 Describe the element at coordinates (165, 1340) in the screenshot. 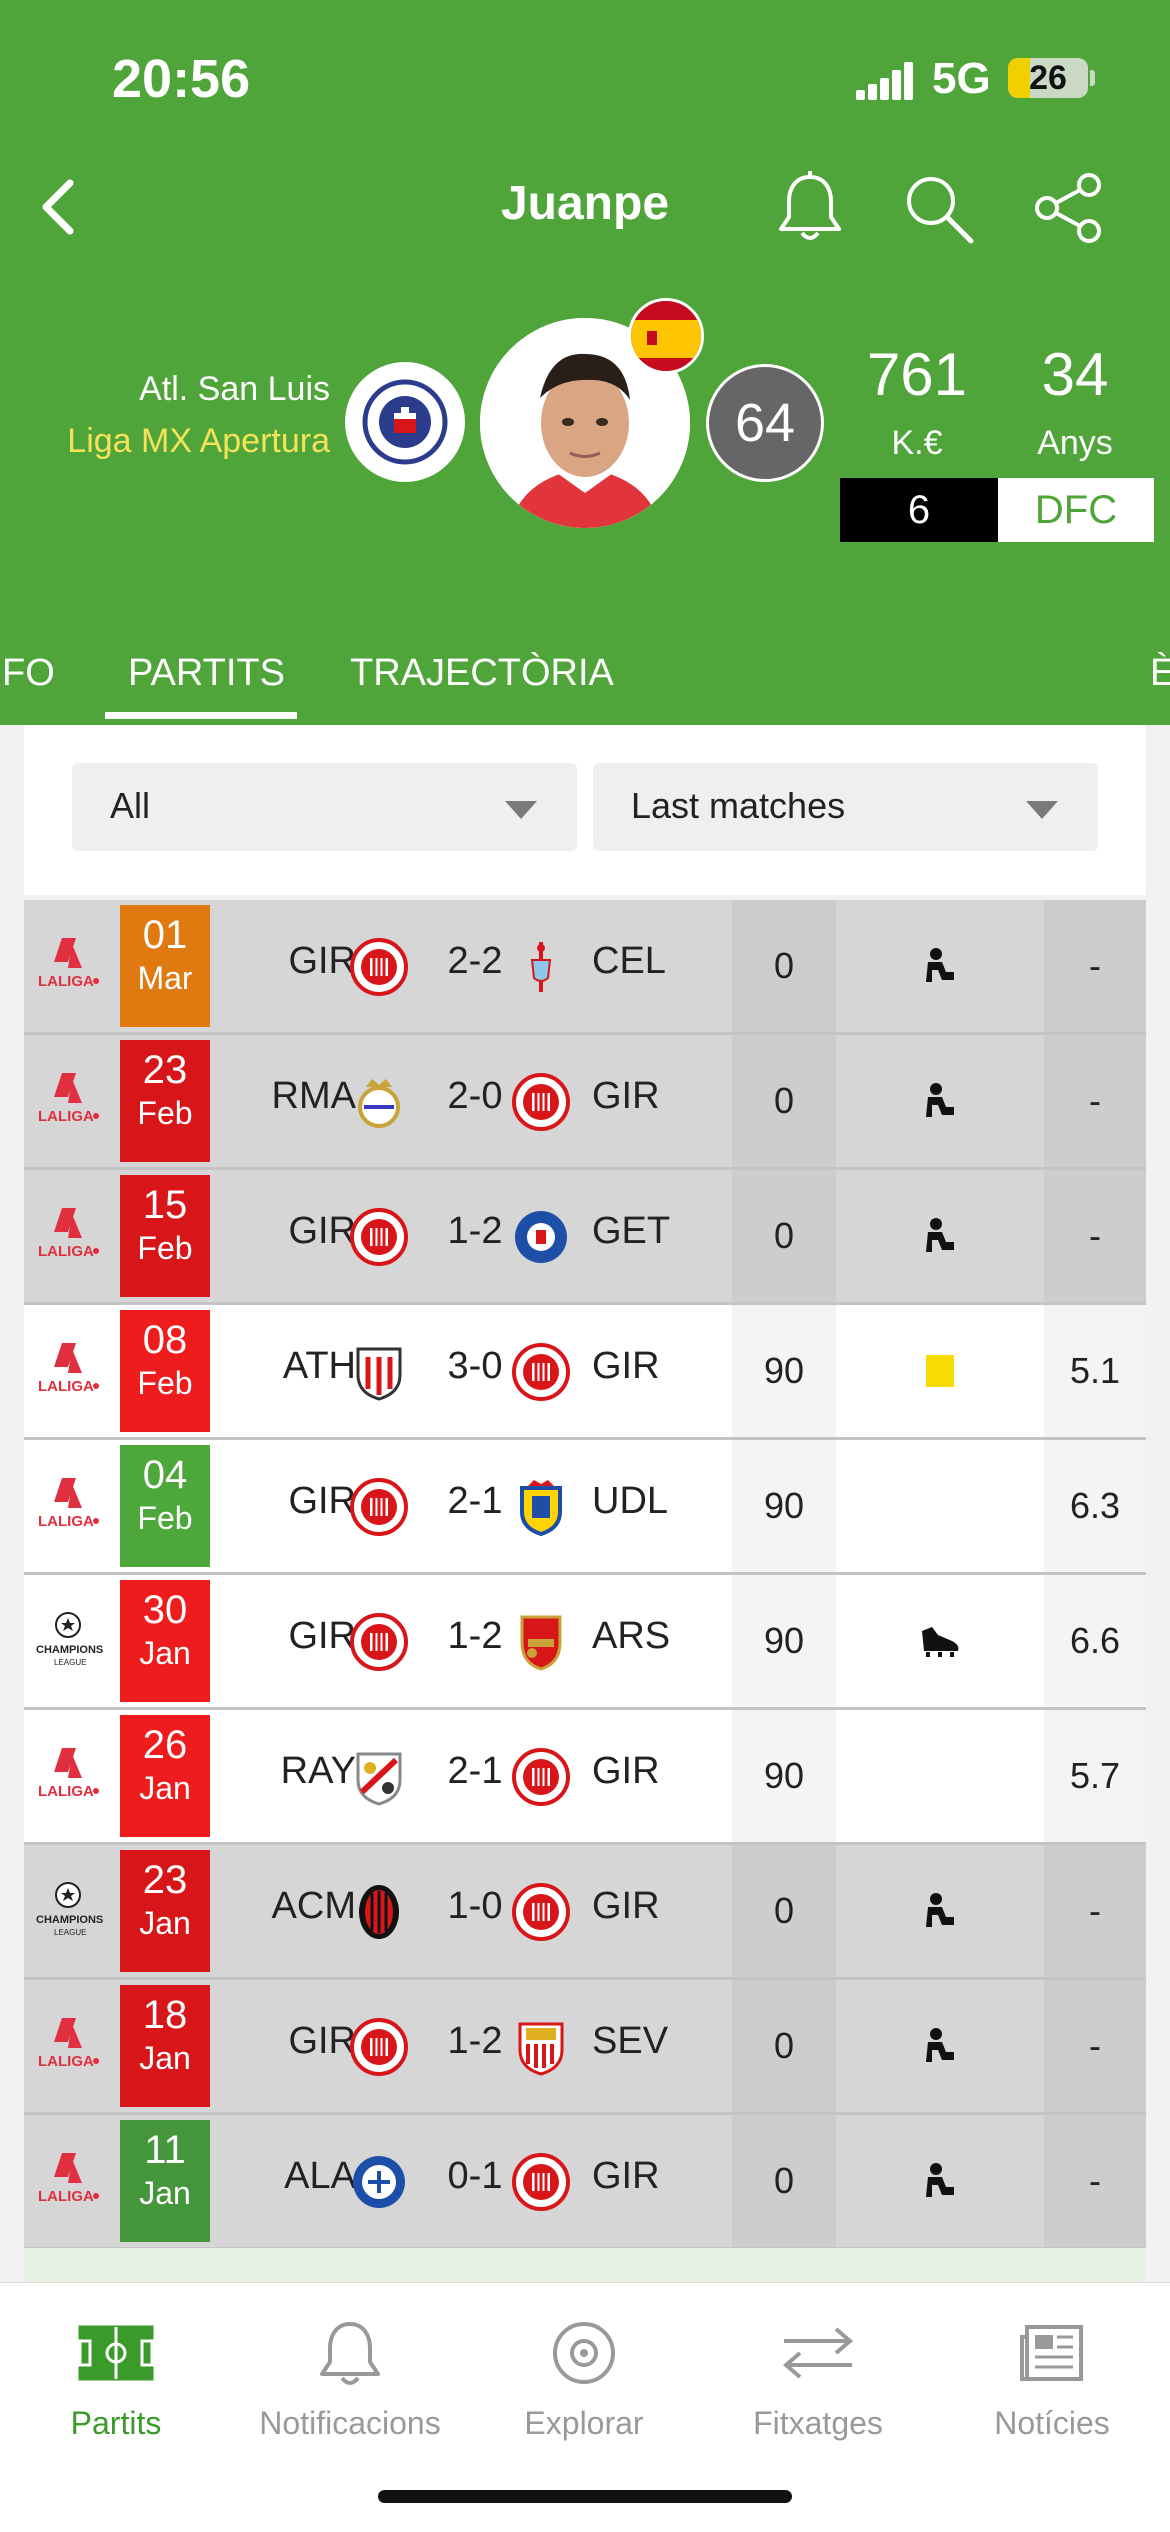

I see `match-day: 08` at that location.